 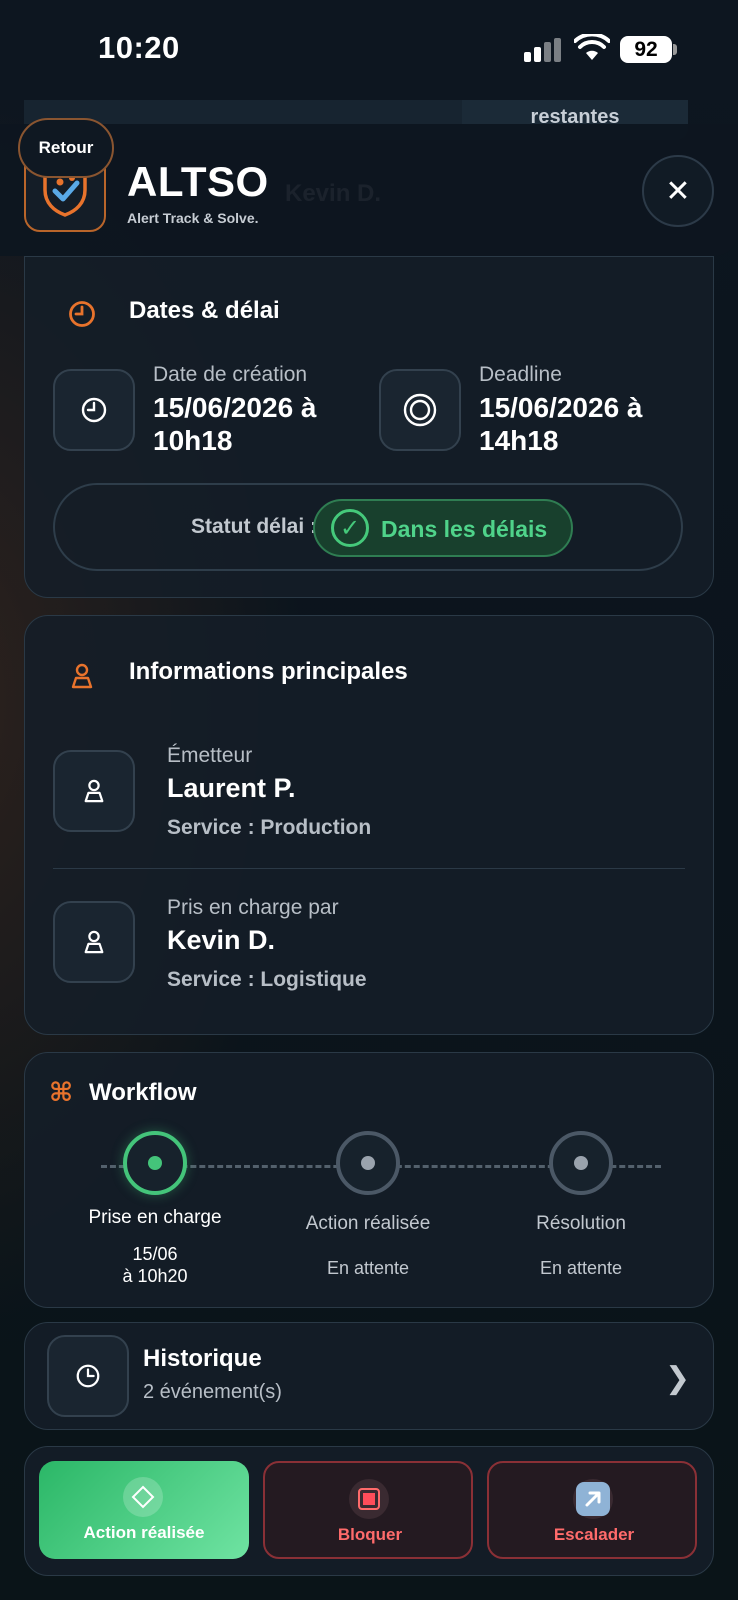 I want to click on block-label: Bloquer, so click(x=370, y=1534).